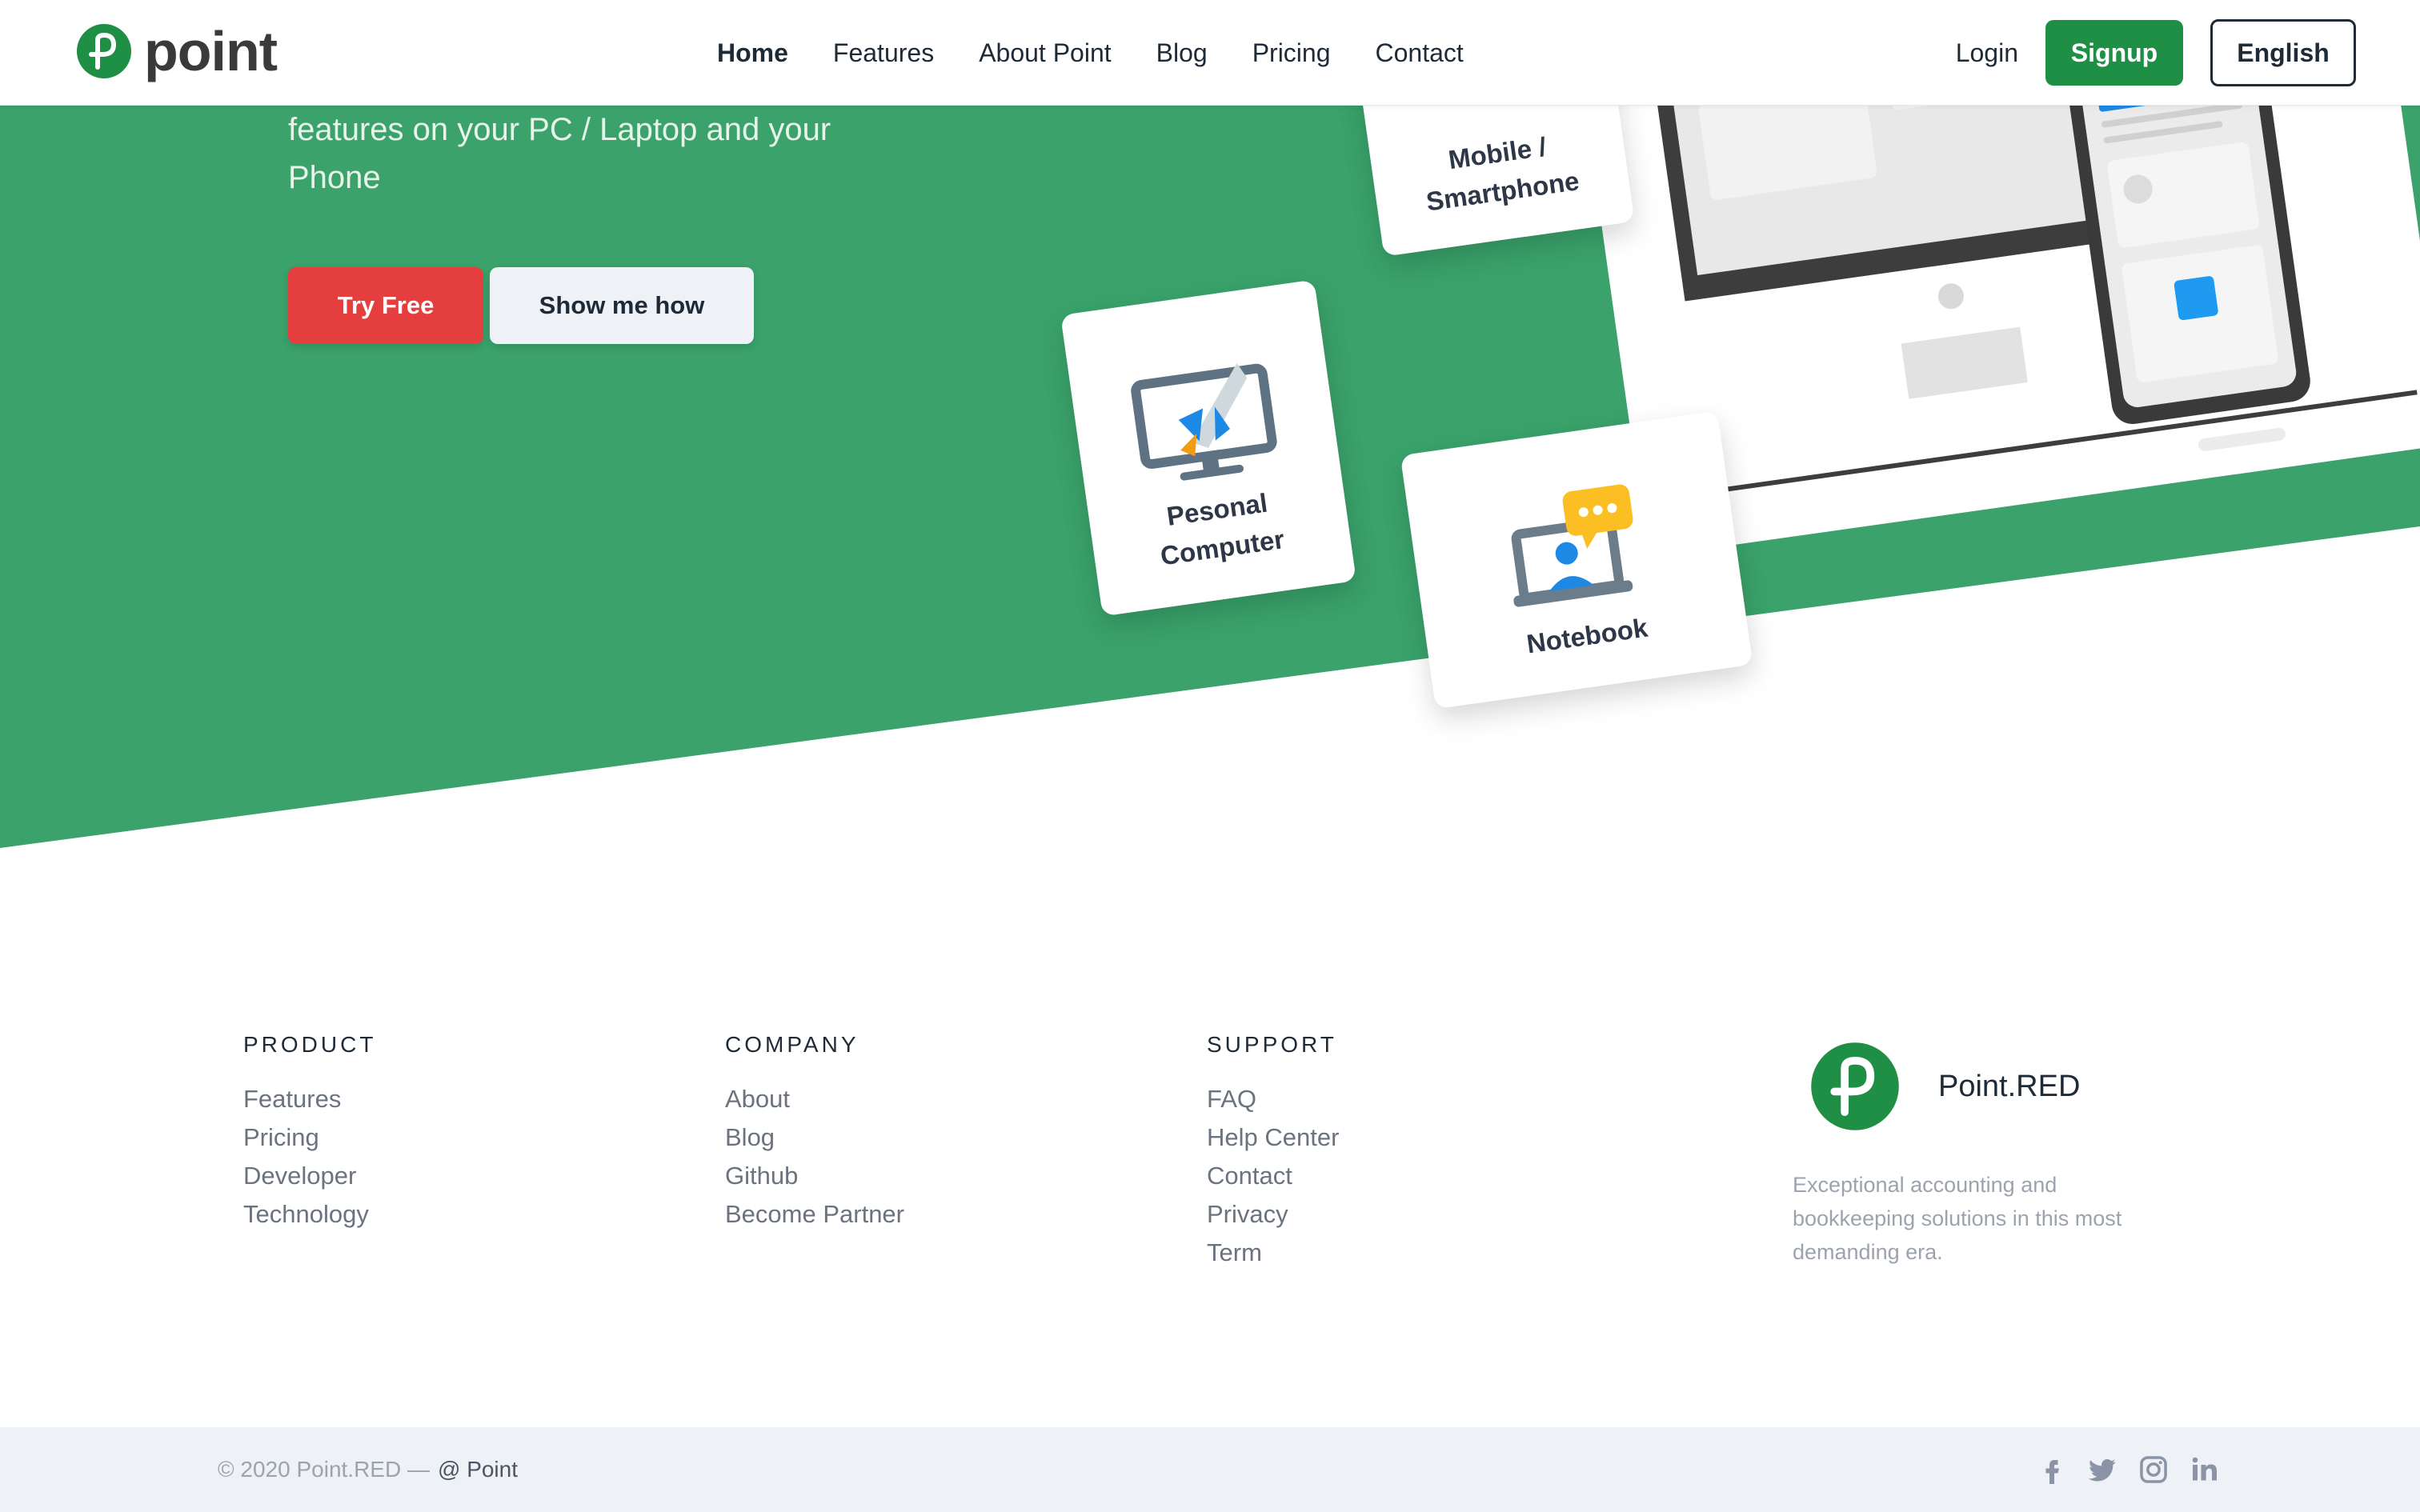 The height and width of the screenshot is (1512, 2420). What do you see at coordinates (2114, 53) in the screenshot?
I see `signup-button: Signup` at bounding box center [2114, 53].